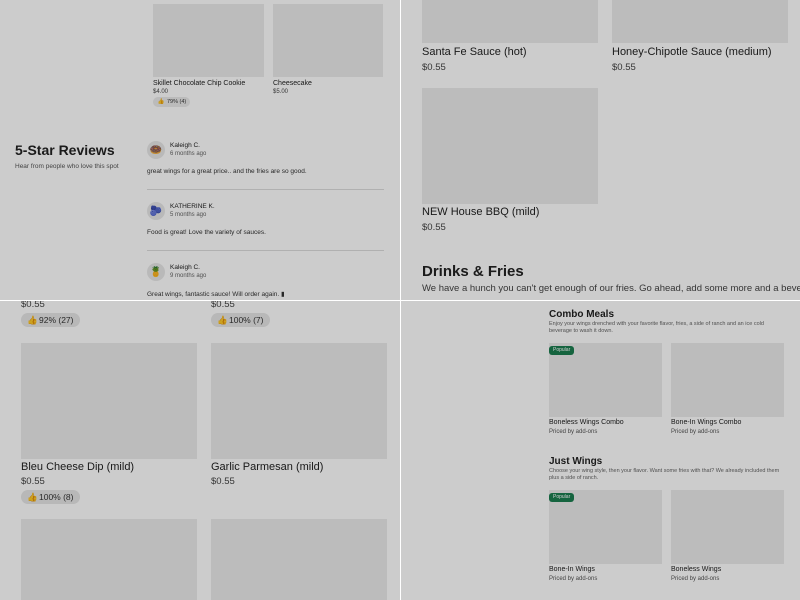 The image size is (800, 600). I want to click on category-title: Just Wings, so click(576, 461).